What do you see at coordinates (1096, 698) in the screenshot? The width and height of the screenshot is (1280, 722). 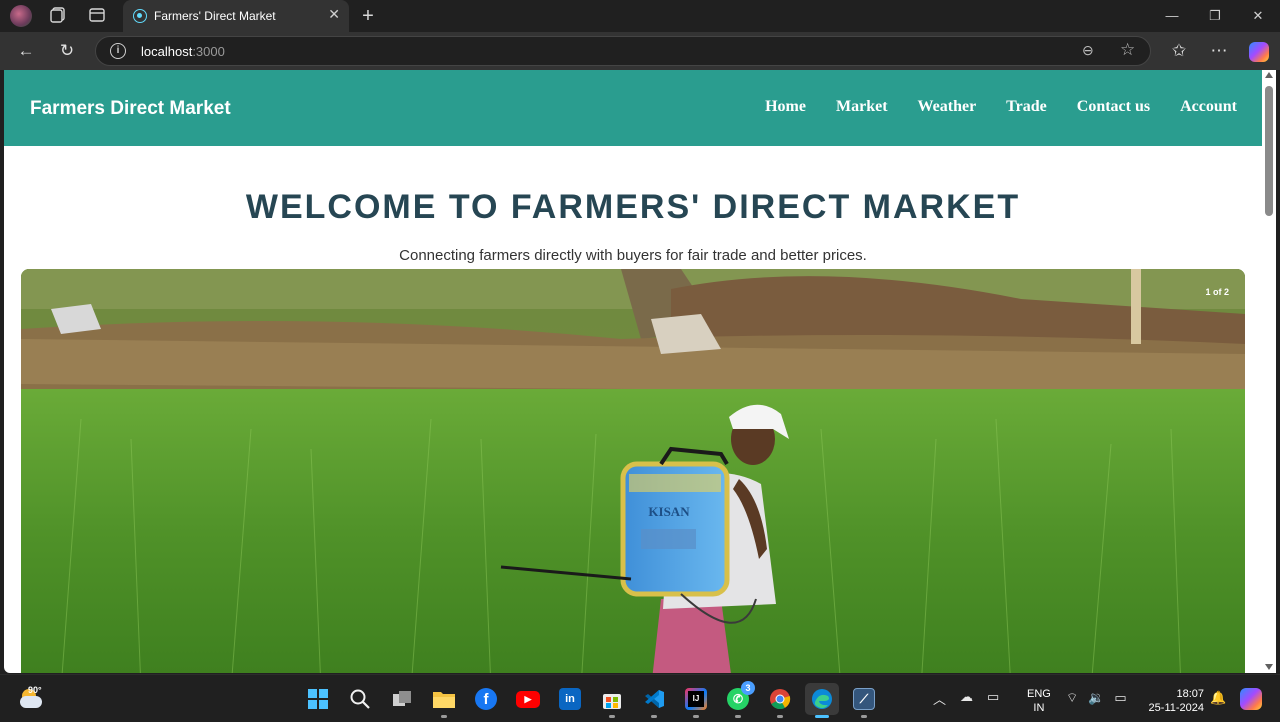 I see `quick-settings: ⌔ 🔉 ▭` at bounding box center [1096, 698].